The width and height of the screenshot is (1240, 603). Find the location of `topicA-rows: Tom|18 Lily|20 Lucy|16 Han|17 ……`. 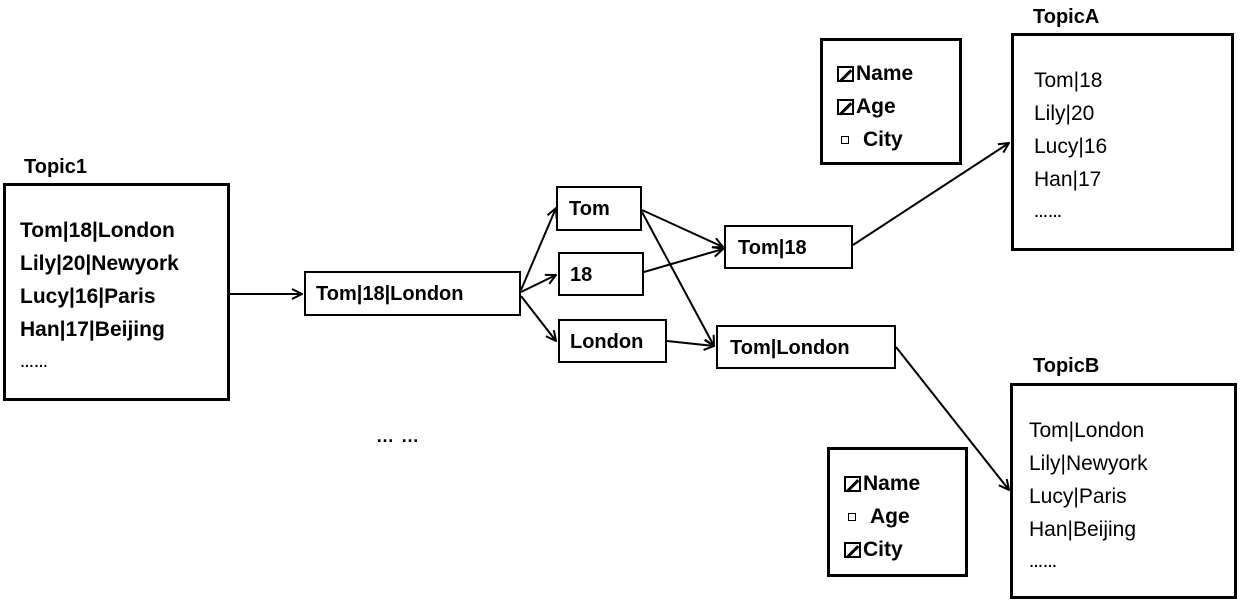

topicA-rows: Tom|18 Lily|20 Lucy|16 Han|17 …… is located at coordinates (1070, 146).